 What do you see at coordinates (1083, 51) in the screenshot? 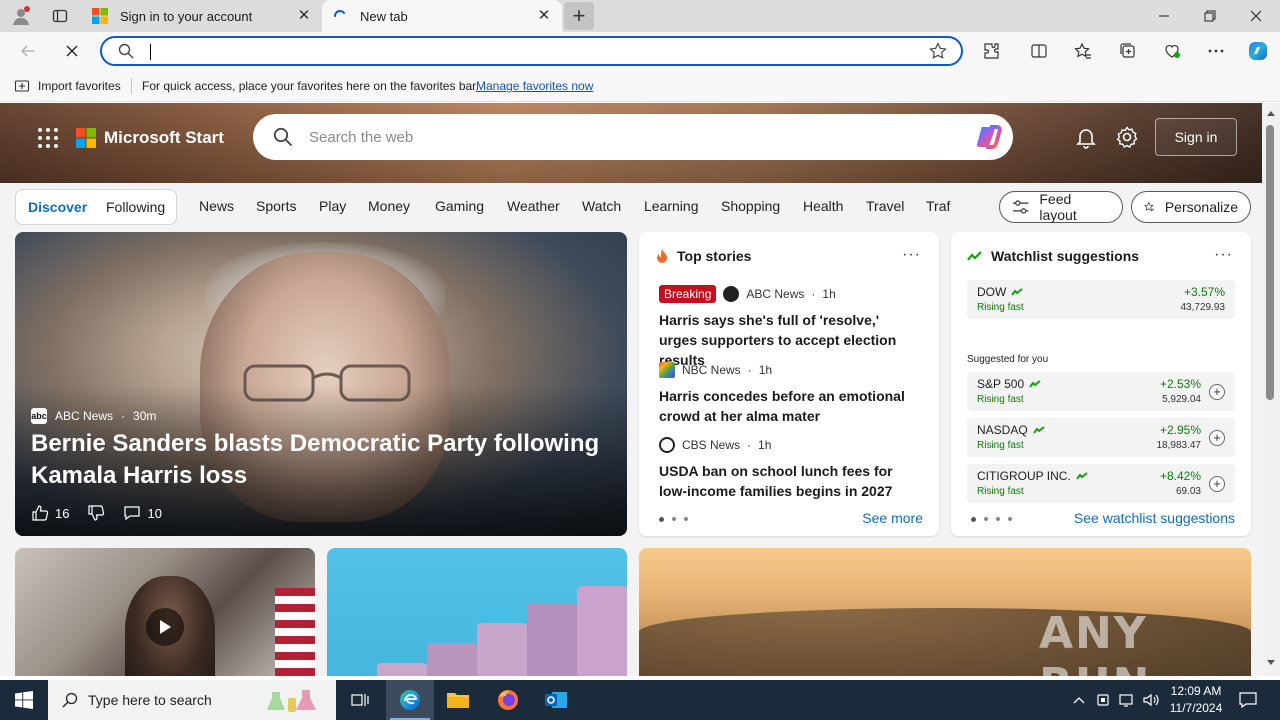
I see `favorites-icon` at bounding box center [1083, 51].